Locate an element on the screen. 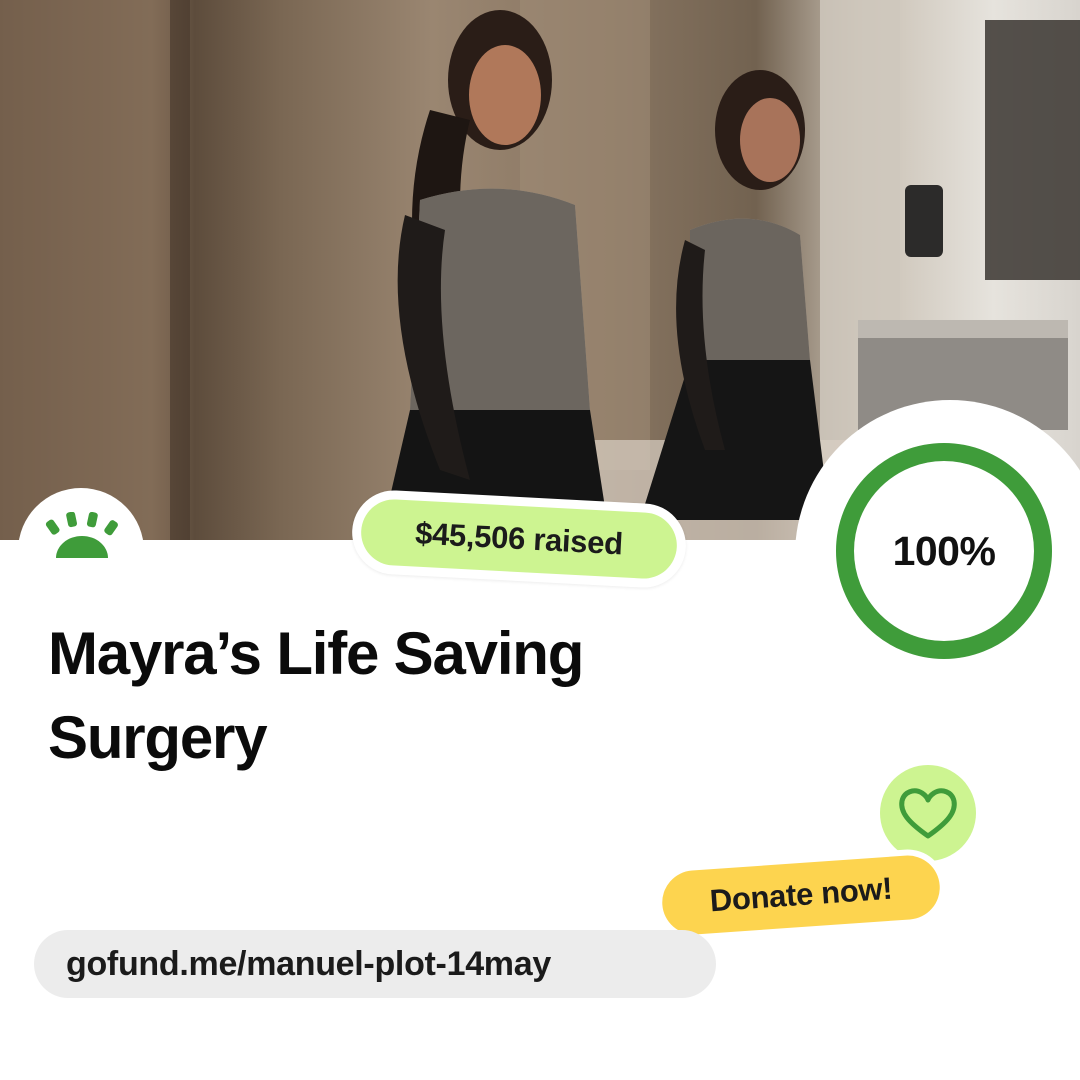 Image resolution: width=1080 pixels, height=1080 pixels. heart-button is located at coordinates (928, 813).